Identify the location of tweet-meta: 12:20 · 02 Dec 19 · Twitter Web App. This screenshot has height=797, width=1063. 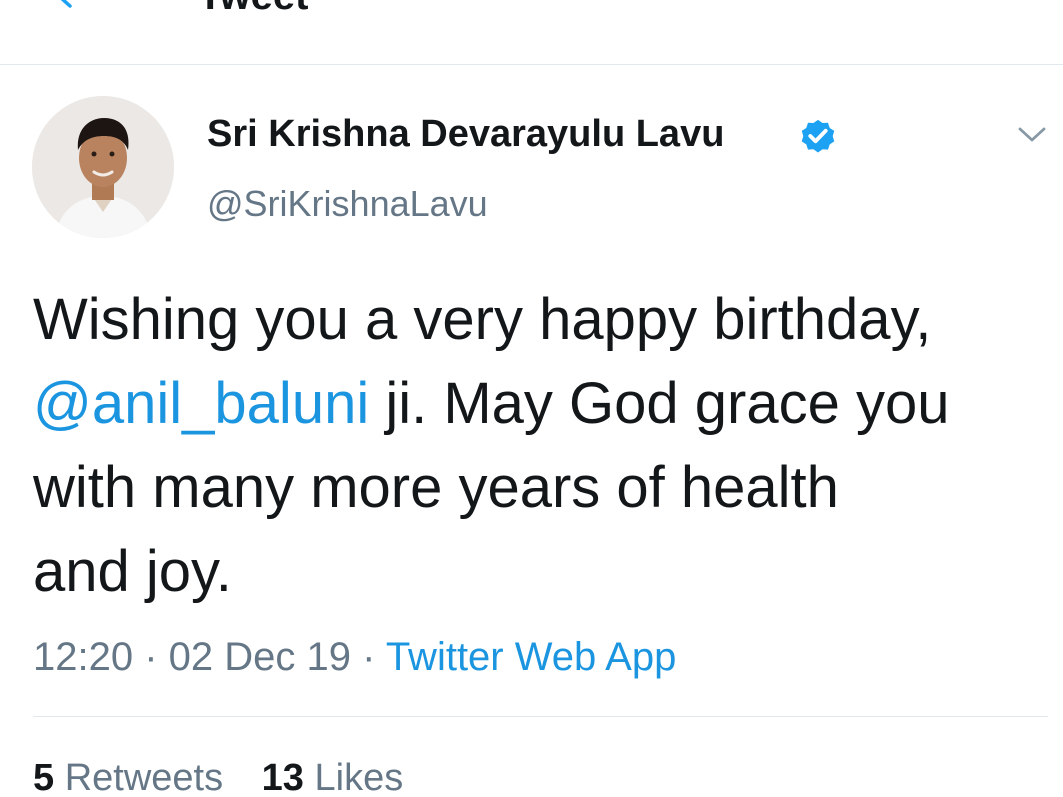
(354, 657).